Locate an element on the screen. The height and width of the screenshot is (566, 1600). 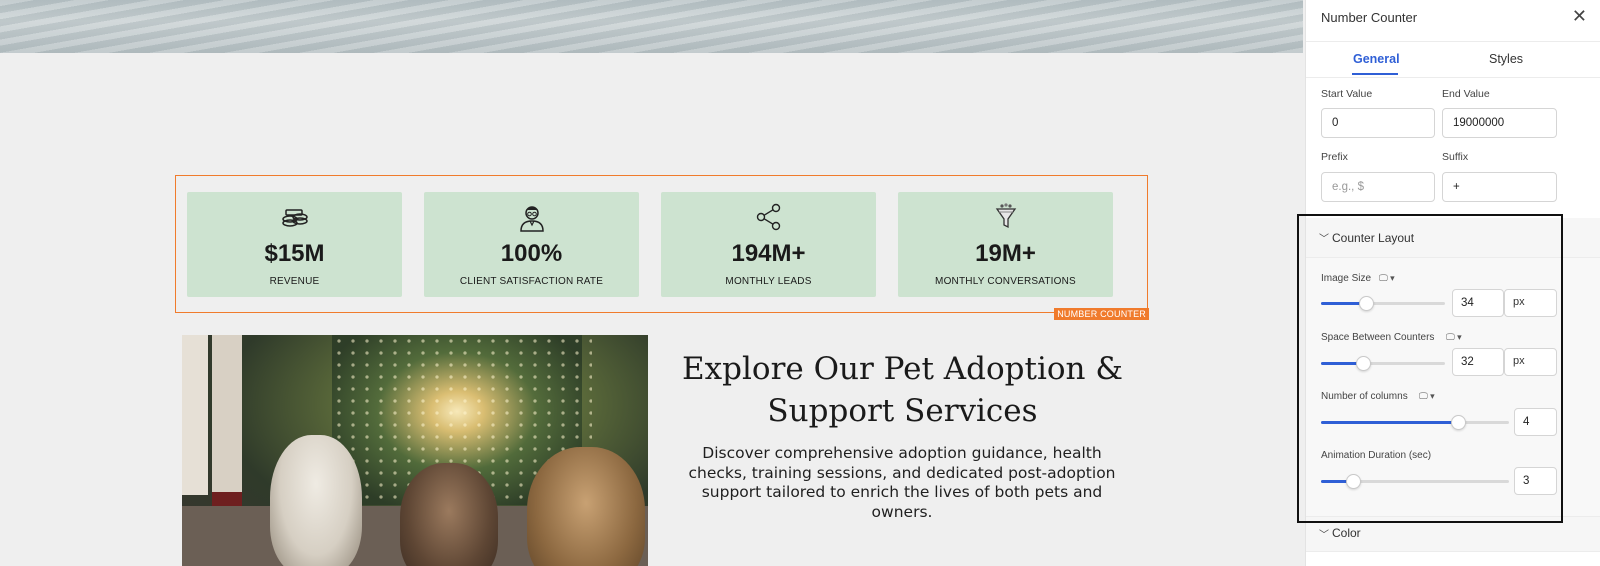
counter-card-satisfaction: 100% CLIENT SATISFACTION RATE is located at coordinates (531, 244).